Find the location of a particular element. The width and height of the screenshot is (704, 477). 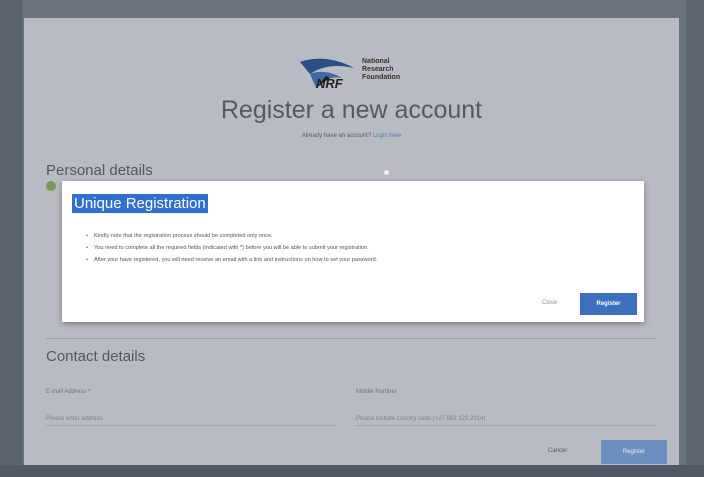

email-label: E-mail Address * is located at coordinates (68, 392).